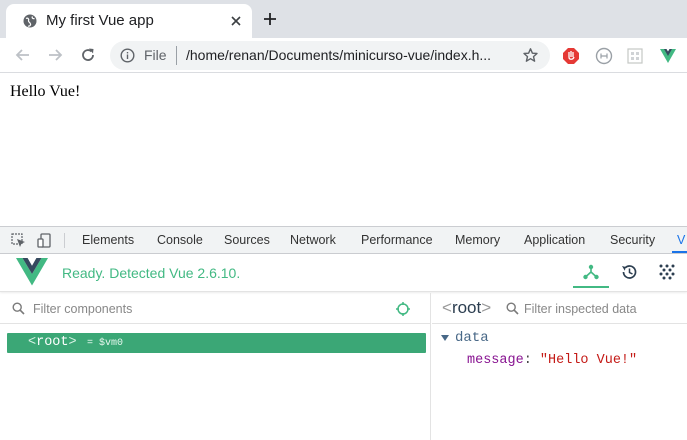 The width and height of the screenshot is (687, 440). I want to click on device-toolbar-icon, so click(44, 240).